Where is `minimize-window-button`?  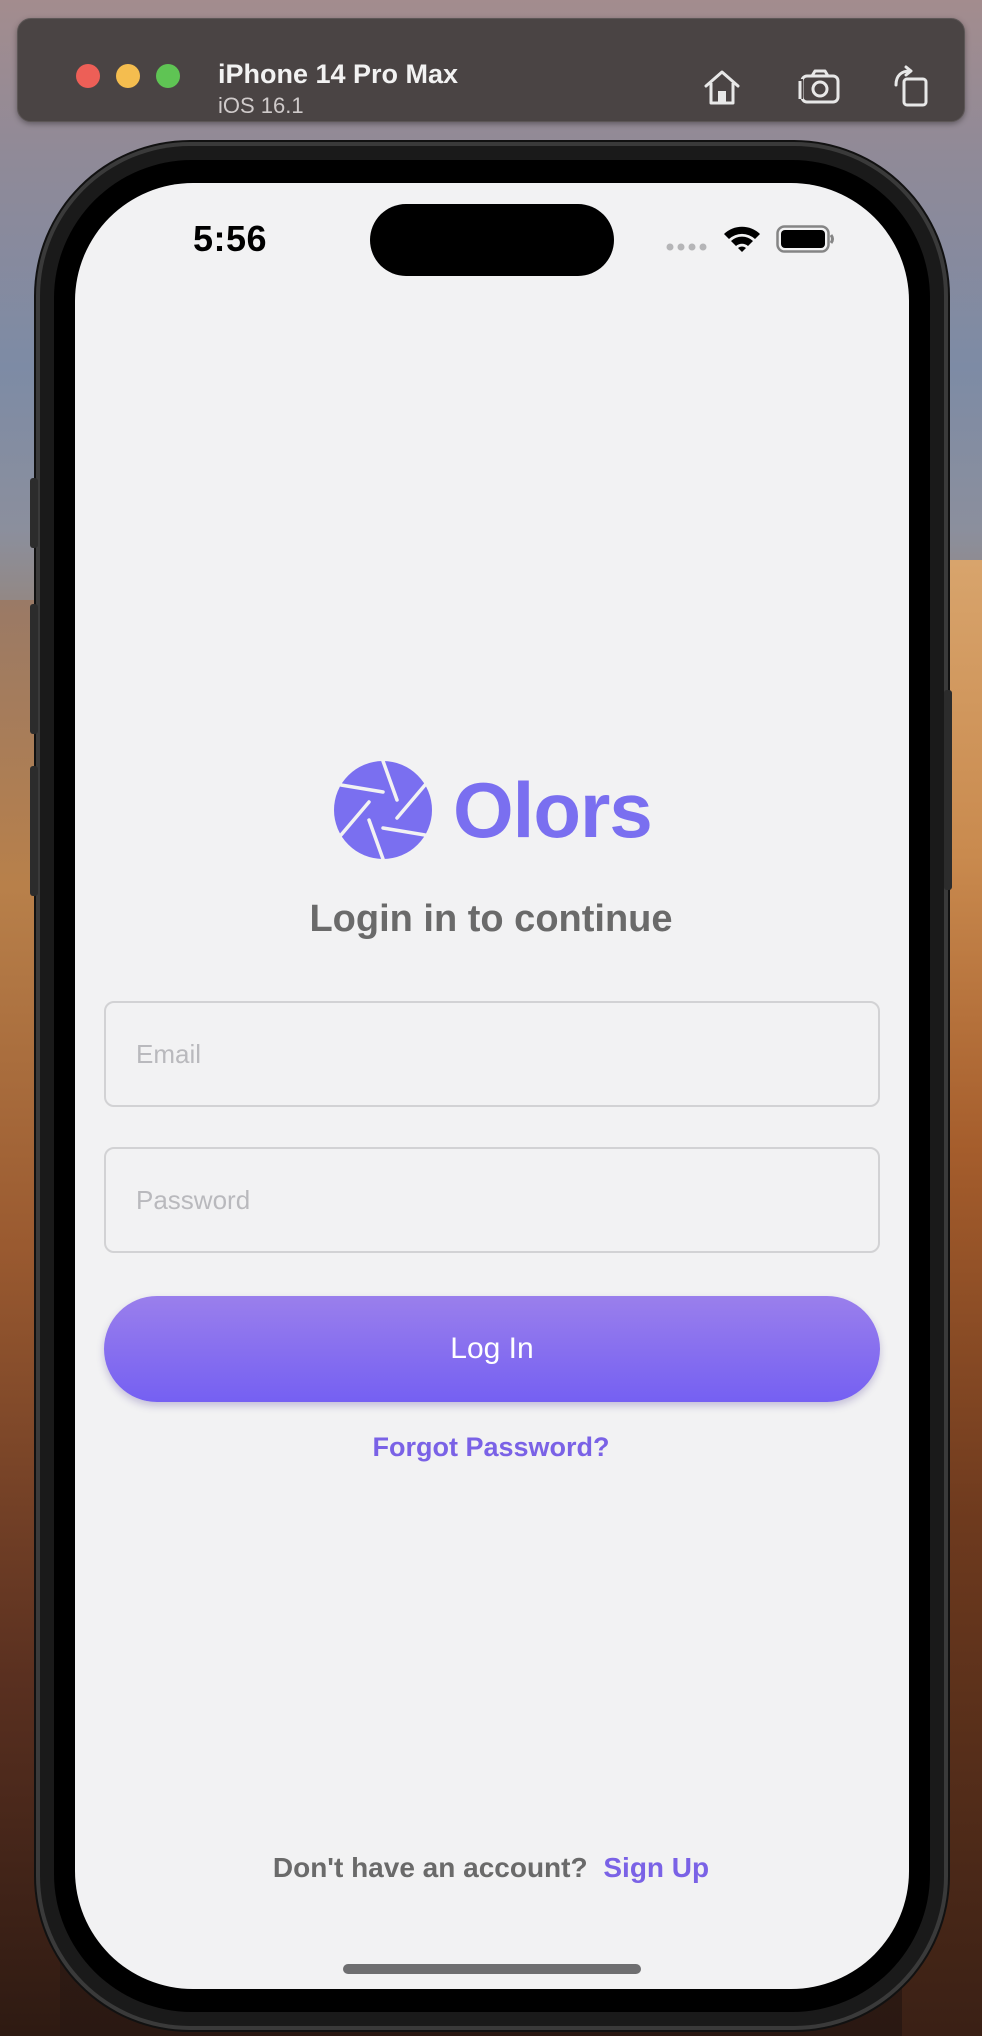
minimize-window-button is located at coordinates (128, 76).